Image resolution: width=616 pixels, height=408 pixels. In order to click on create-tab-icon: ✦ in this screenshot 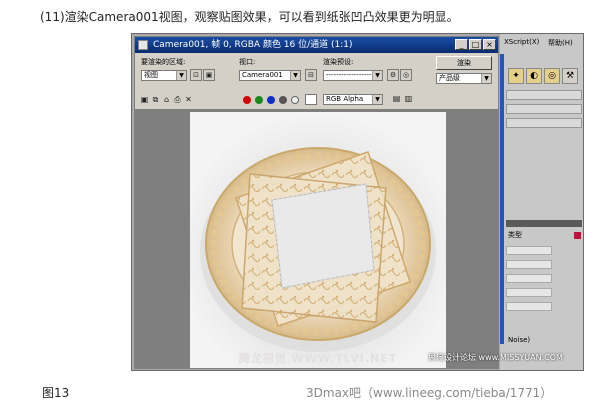, I will do `click(516, 76)`.